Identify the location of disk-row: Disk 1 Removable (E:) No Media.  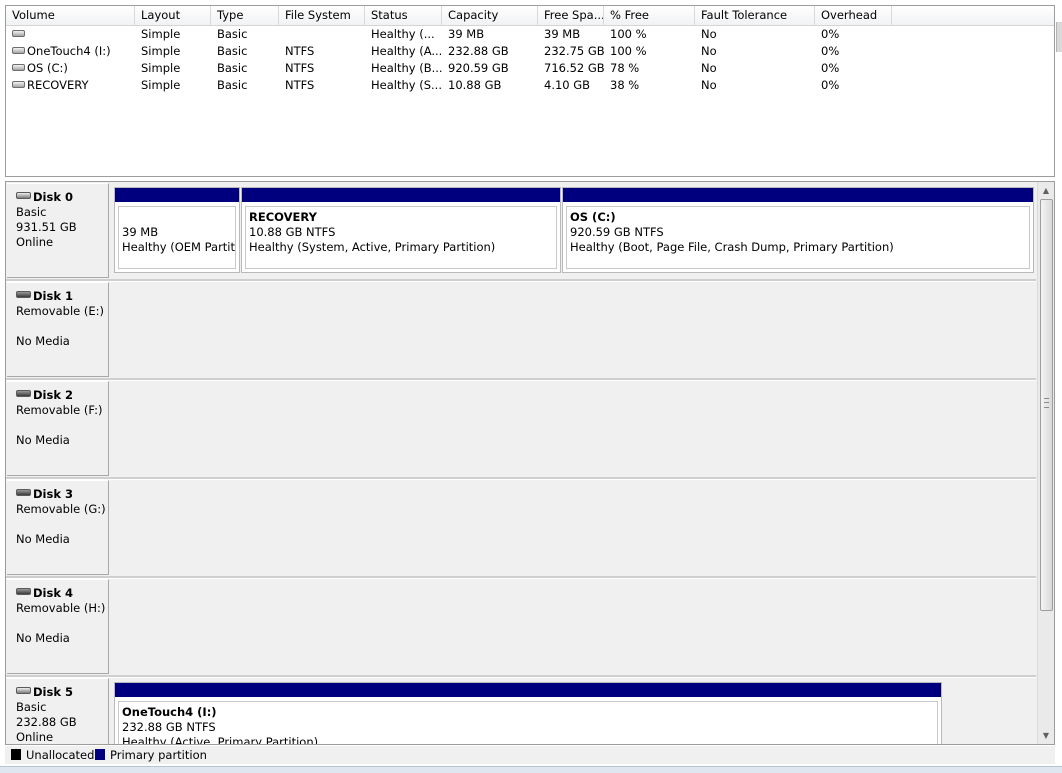
(521, 329).